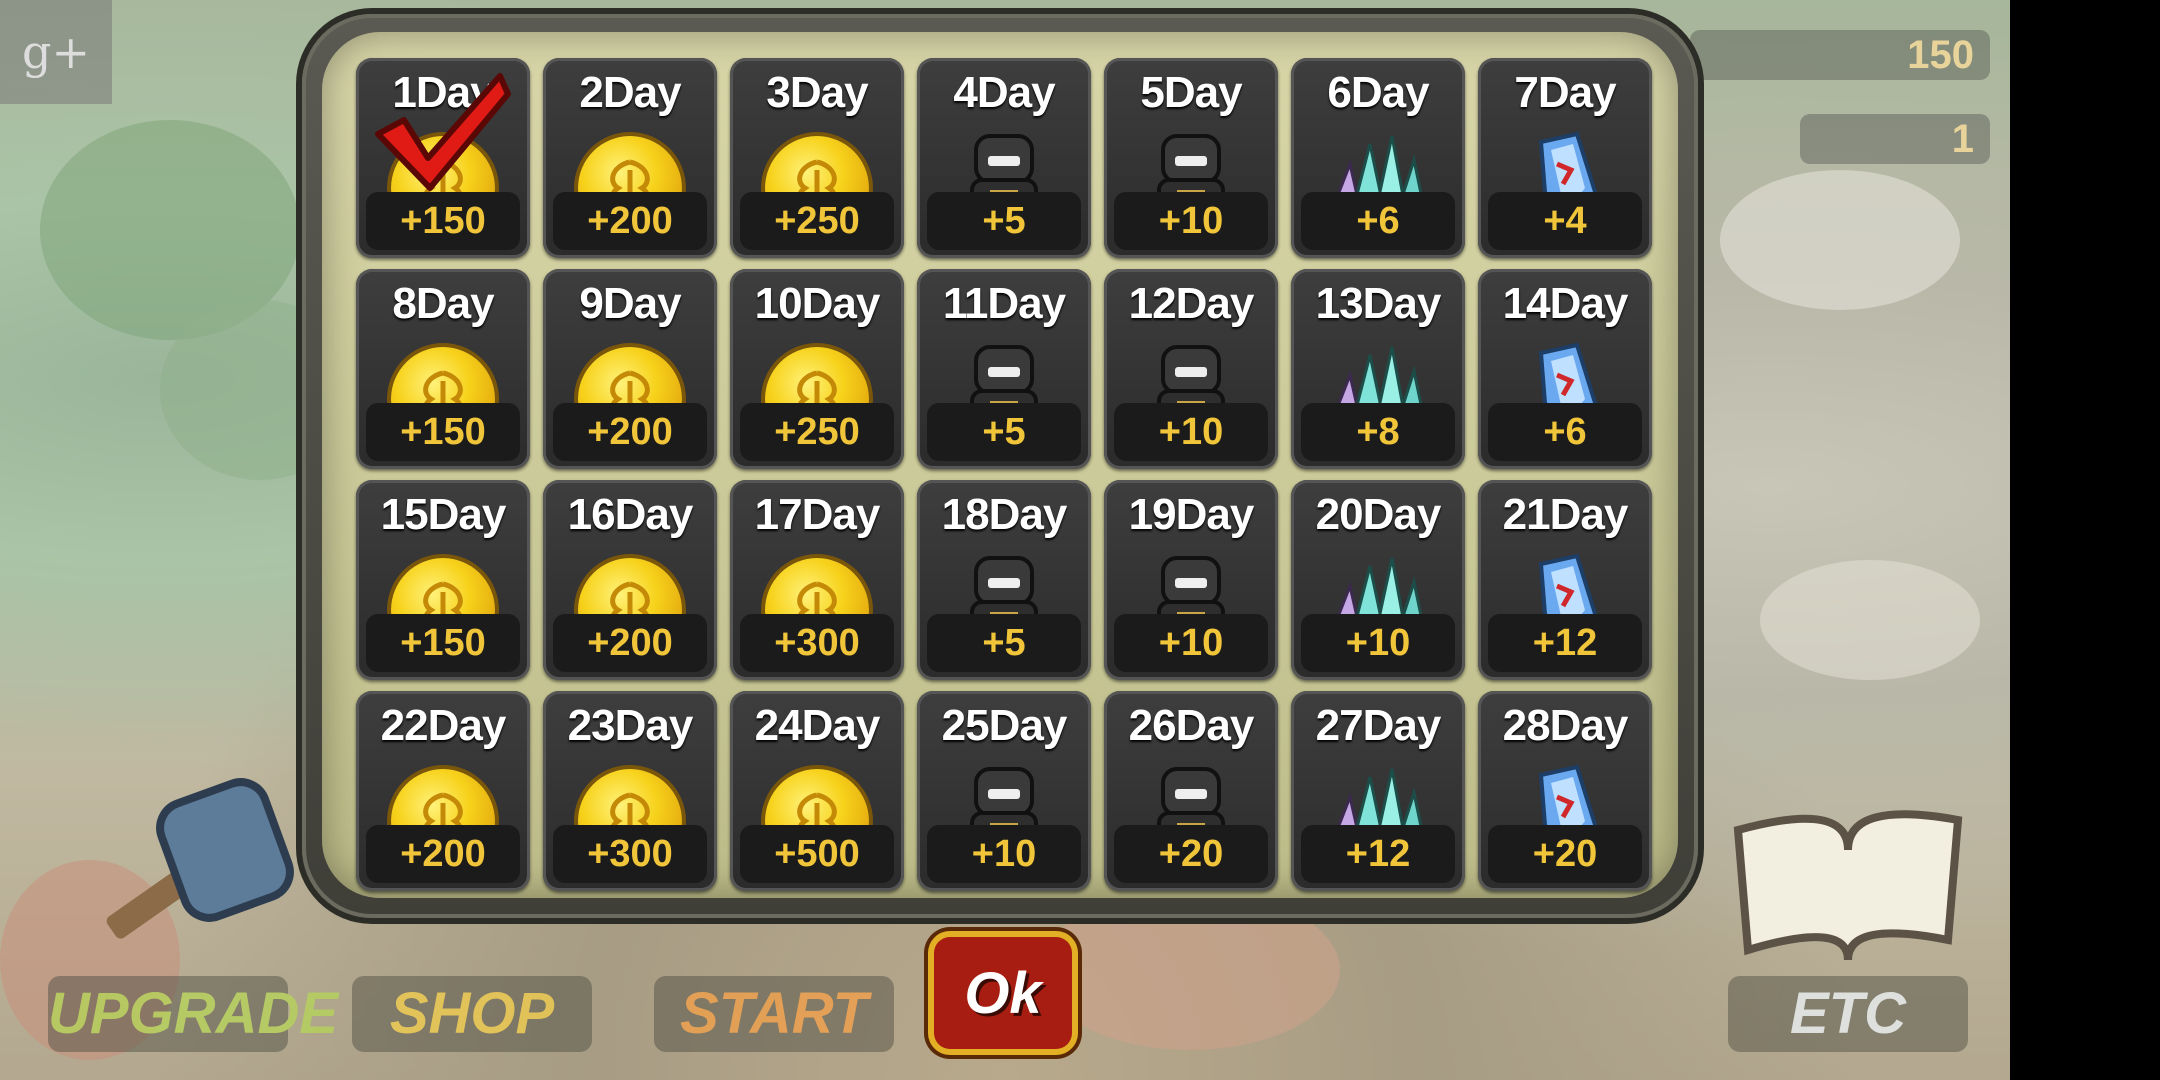 This screenshot has height=1080, width=2160. What do you see at coordinates (200, 858) in the screenshot?
I see `hammer-icon` at bounding box center [200, 858].